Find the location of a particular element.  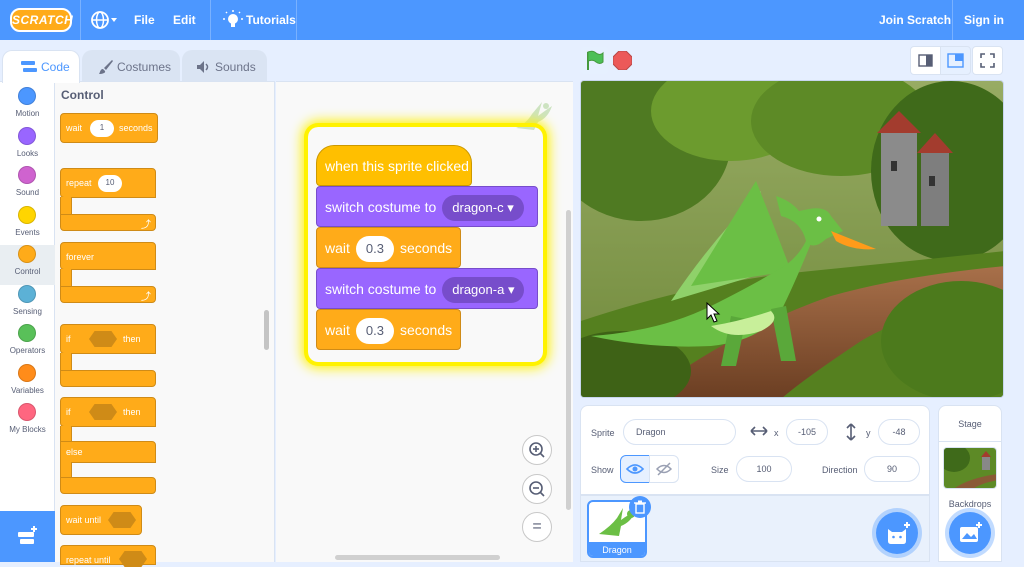

palette-repeat-block: repeat 10 is located at coordinates (108, 183).